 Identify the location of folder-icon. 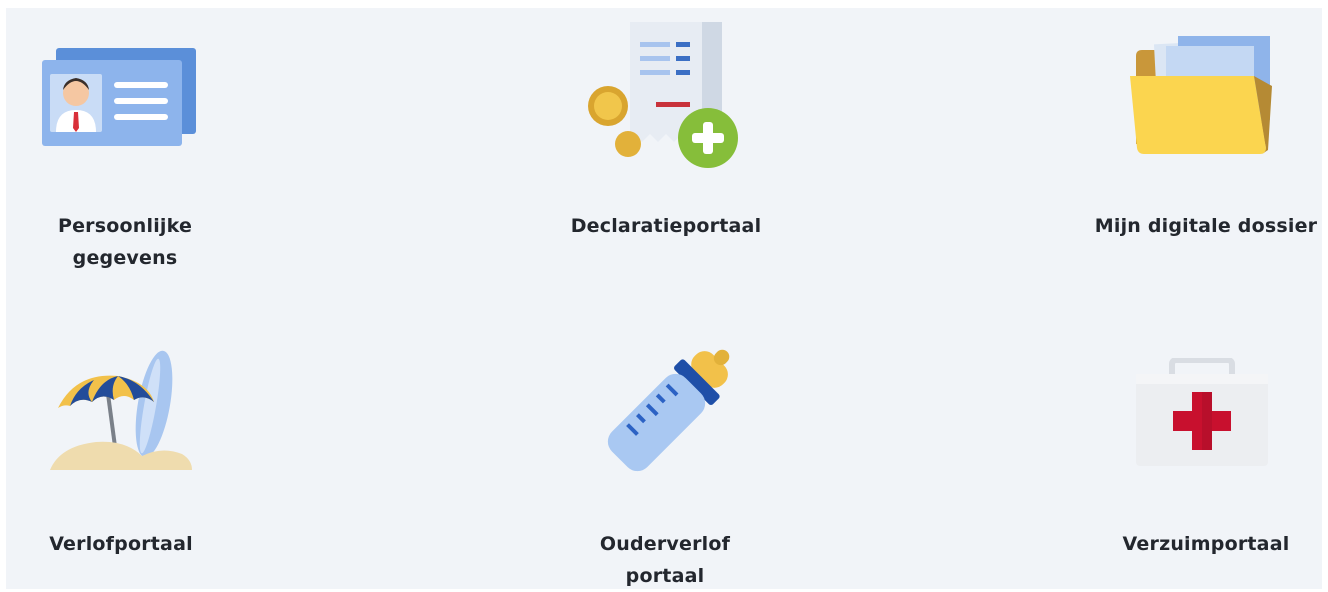
(1201, 97).